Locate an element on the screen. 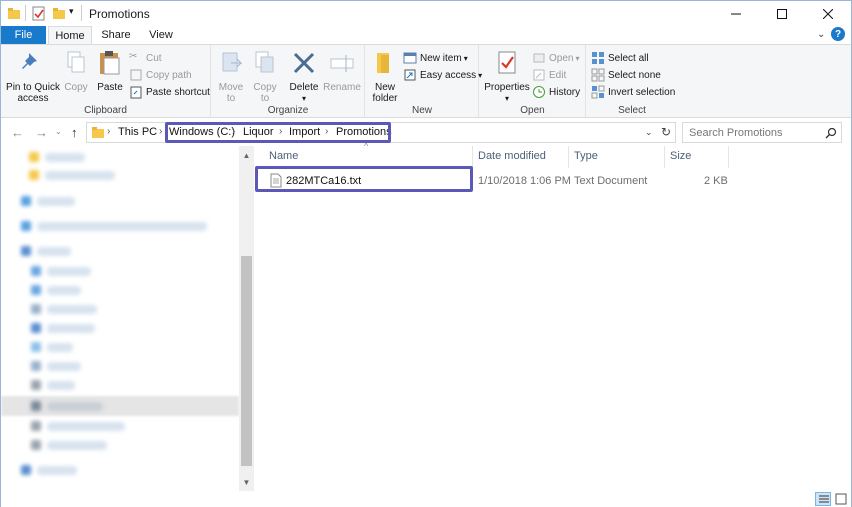  select-none-button: Select none is located at coordinates (626, 75).